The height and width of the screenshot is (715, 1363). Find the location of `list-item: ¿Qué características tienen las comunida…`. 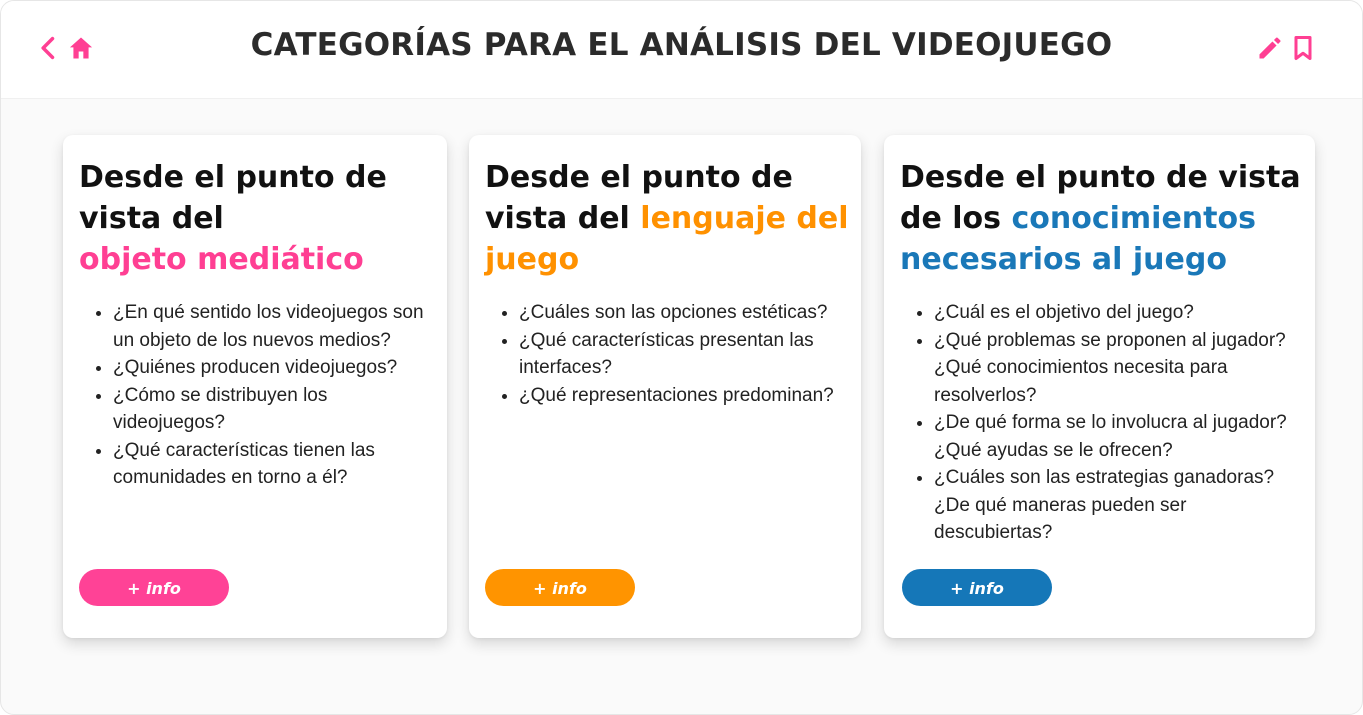

list-item: ¿Qué características tienen las comunida… is located at coordinates (275, 464).